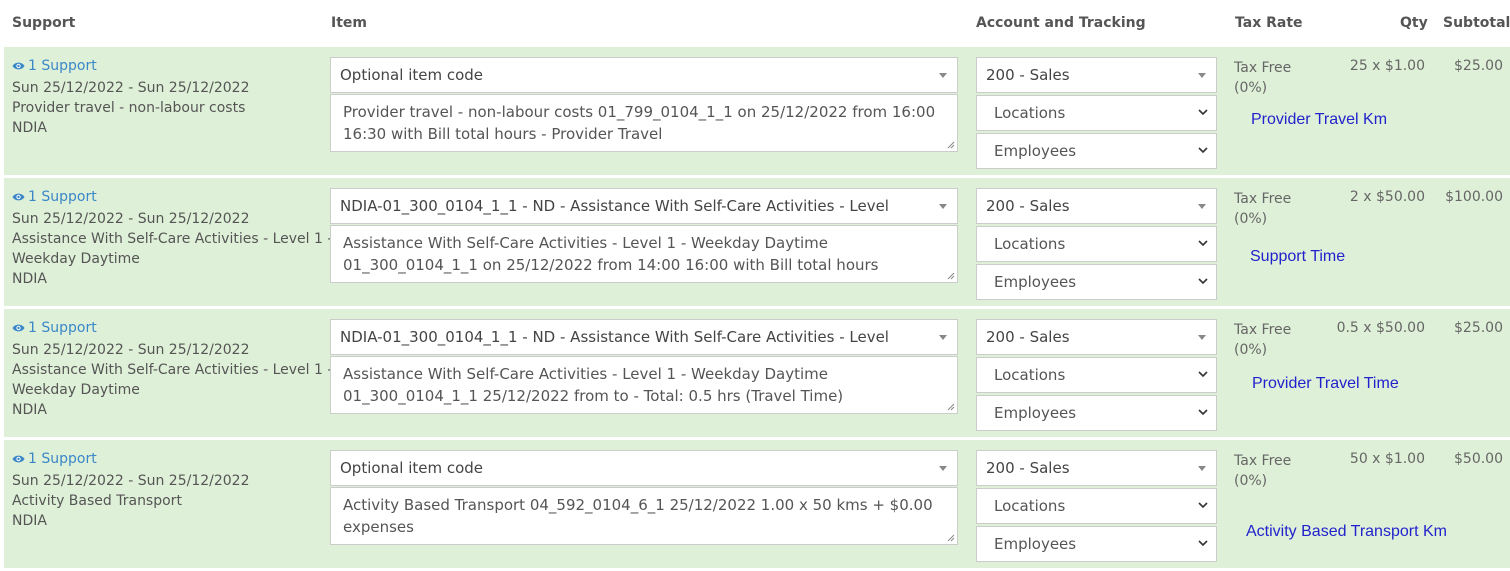 Image resolution: width=1510 pixels, height=571 pixels. Describe the element at coordinates (1346, 531) in the screenshot. I see `line-note-label: Activity Based Transport Km` at that location.